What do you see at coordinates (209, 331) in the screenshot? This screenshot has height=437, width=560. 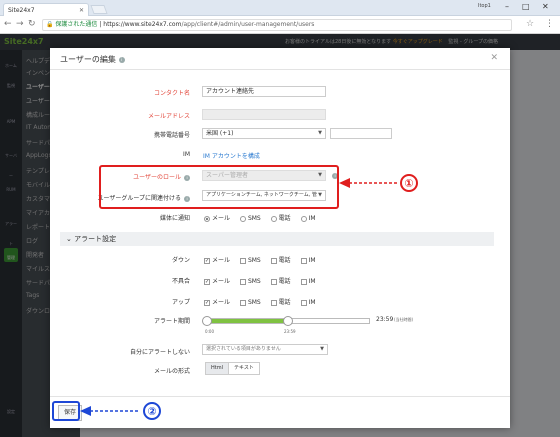 I see `slider-tick-start: 0:00` at bounding box center [209, 331].